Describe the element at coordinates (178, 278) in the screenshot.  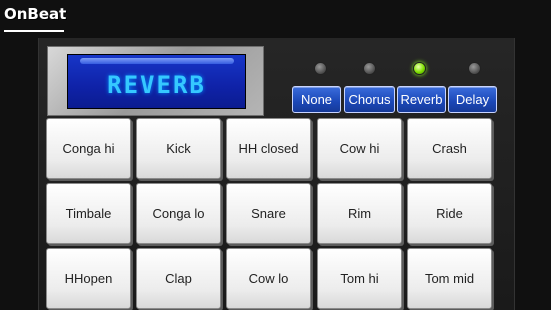
I see `pad-clap: Clap` at that location.